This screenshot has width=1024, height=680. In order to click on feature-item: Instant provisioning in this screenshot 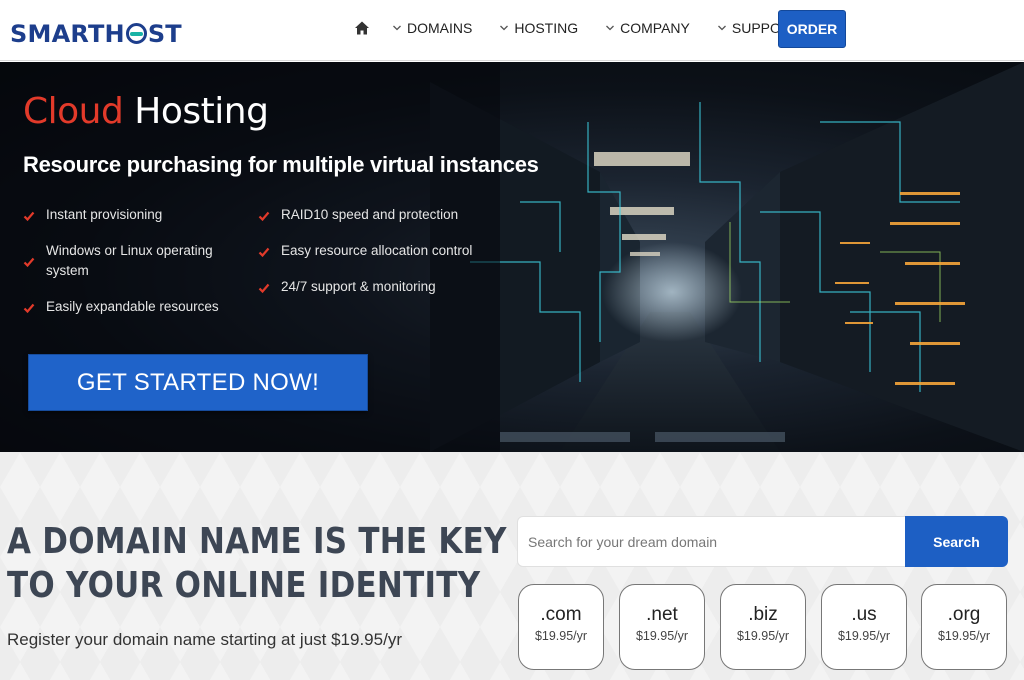, I will do `click(123, 215)`.